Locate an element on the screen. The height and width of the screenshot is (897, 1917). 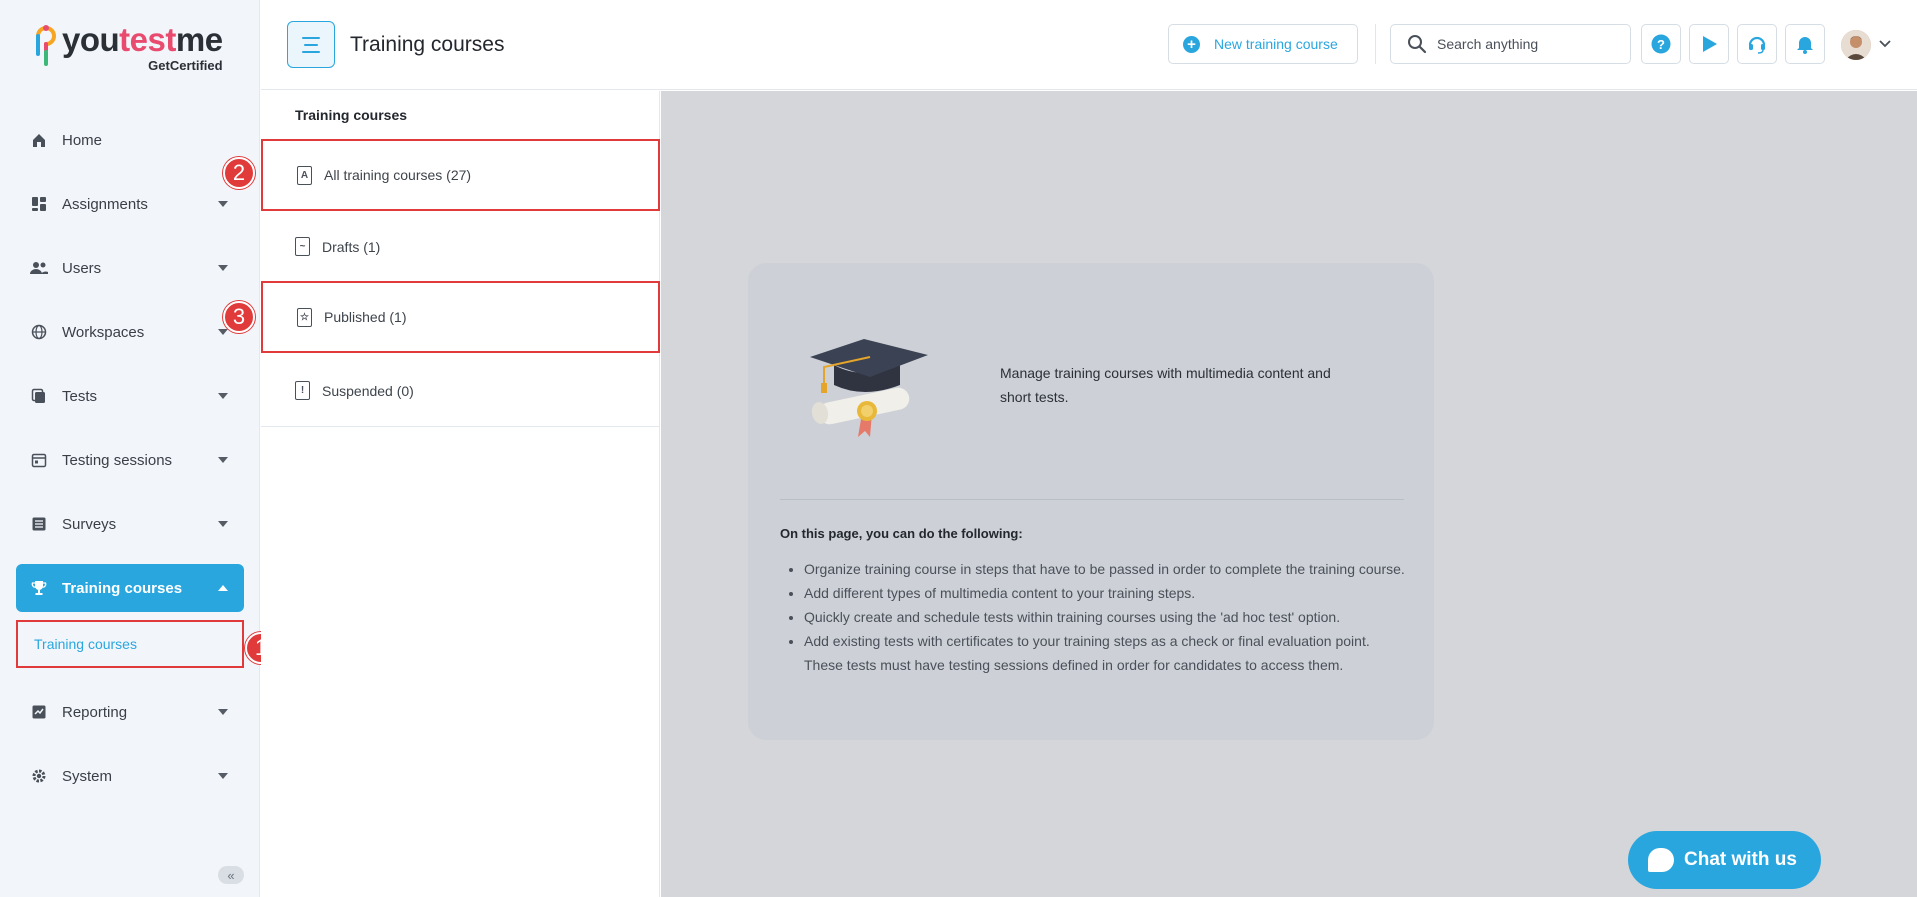
sidebar-item-users: Users is located at coordinates (130, 268).